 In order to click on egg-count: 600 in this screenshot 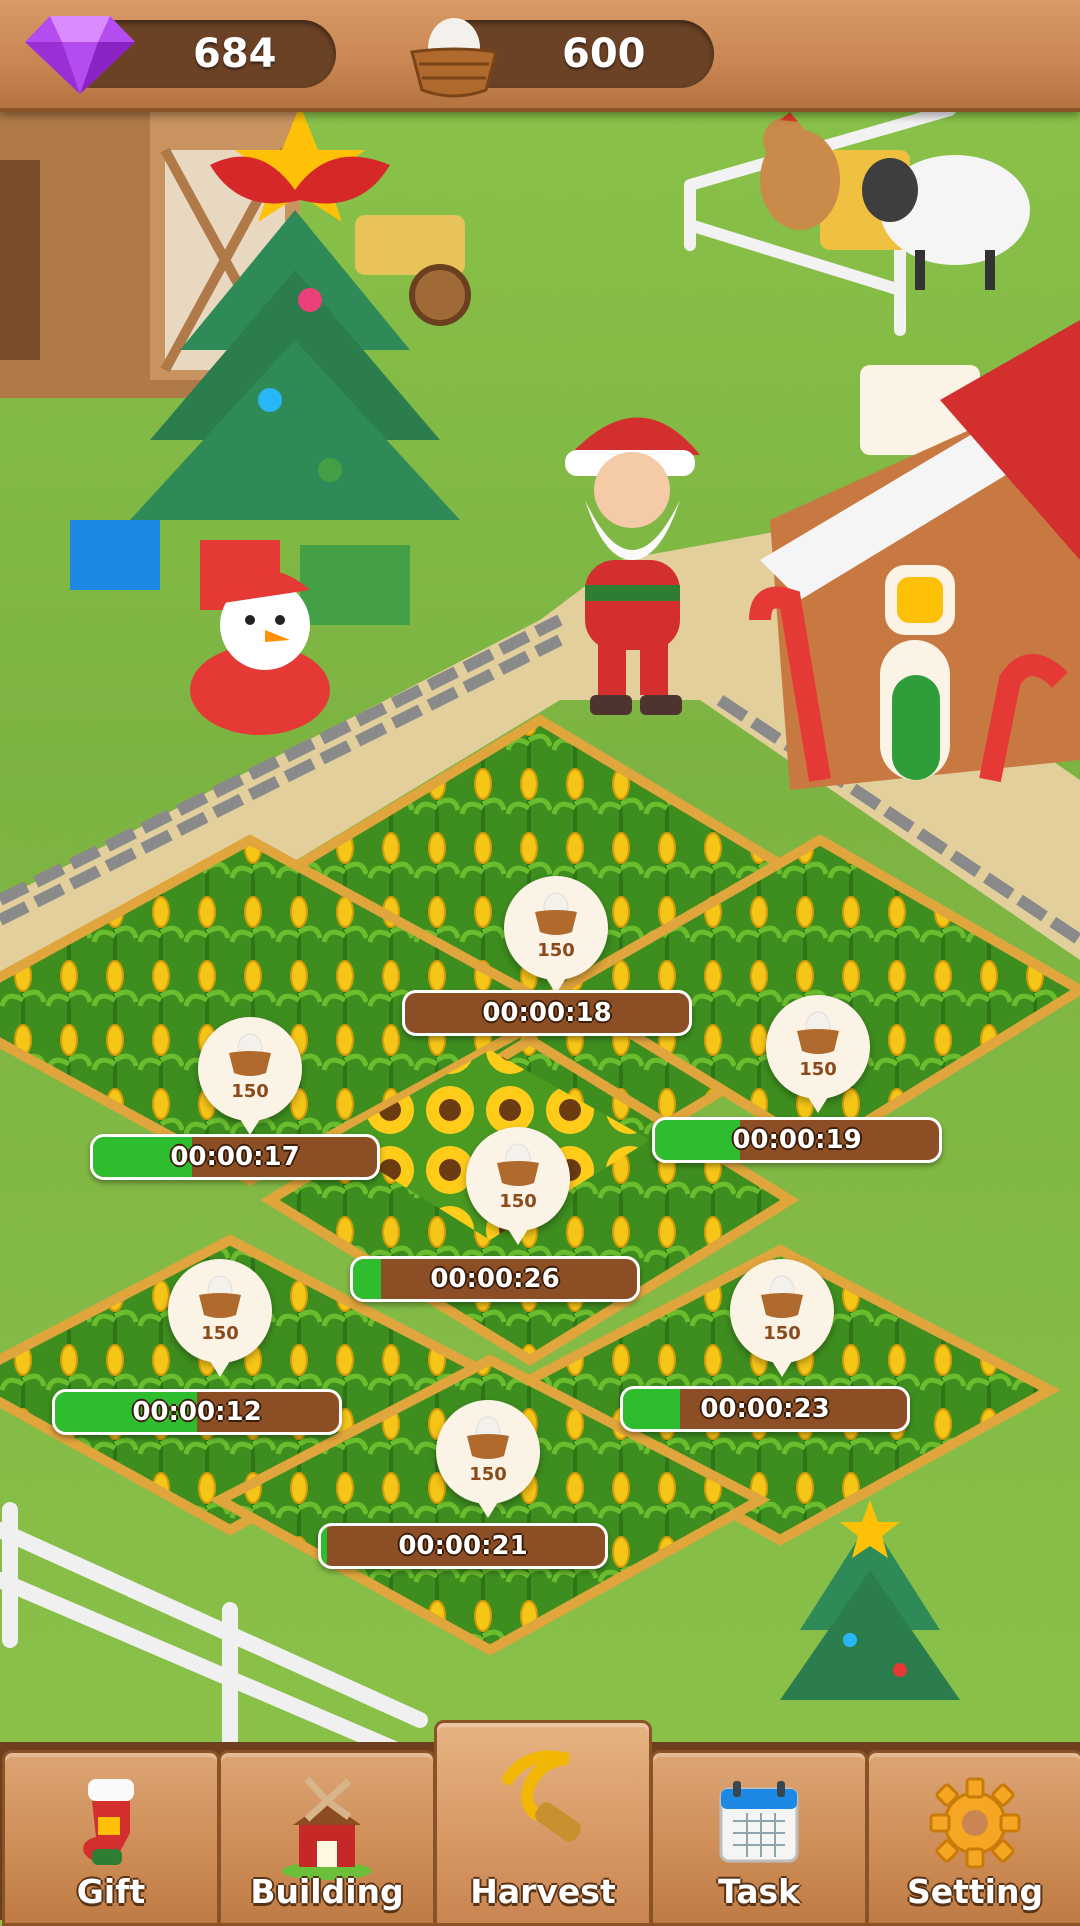, I will do `click(604, 54)`.